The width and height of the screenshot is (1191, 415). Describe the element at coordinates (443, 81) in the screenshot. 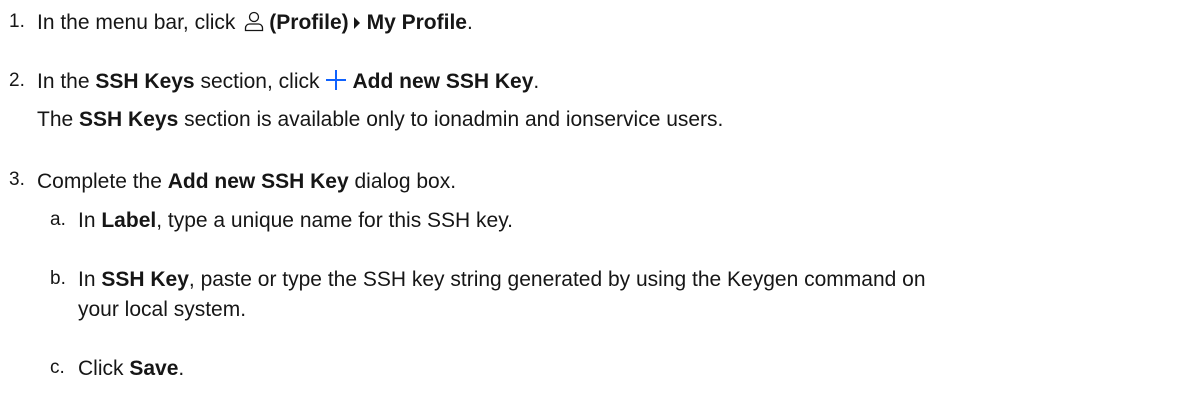

I see `add-new-ssh-key-label: Add new SSH Key` at that location.